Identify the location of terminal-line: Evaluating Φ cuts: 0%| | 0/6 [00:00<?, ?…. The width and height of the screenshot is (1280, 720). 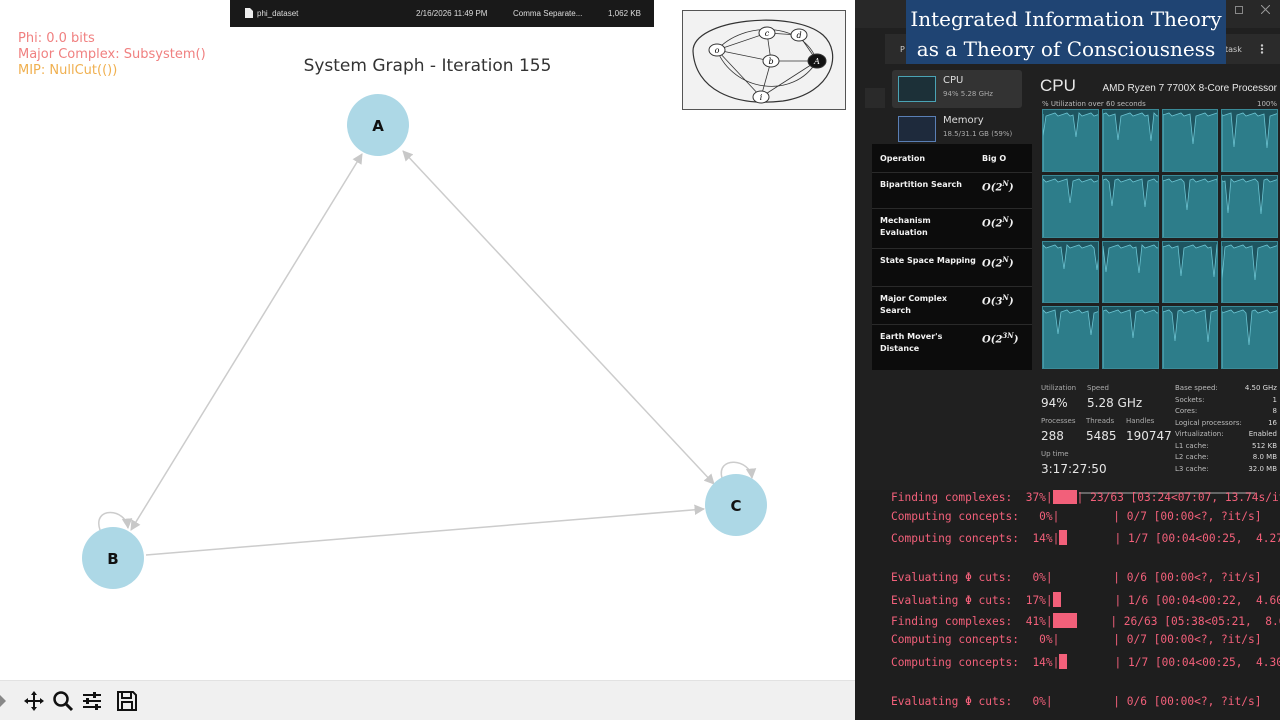
(1076, 581).